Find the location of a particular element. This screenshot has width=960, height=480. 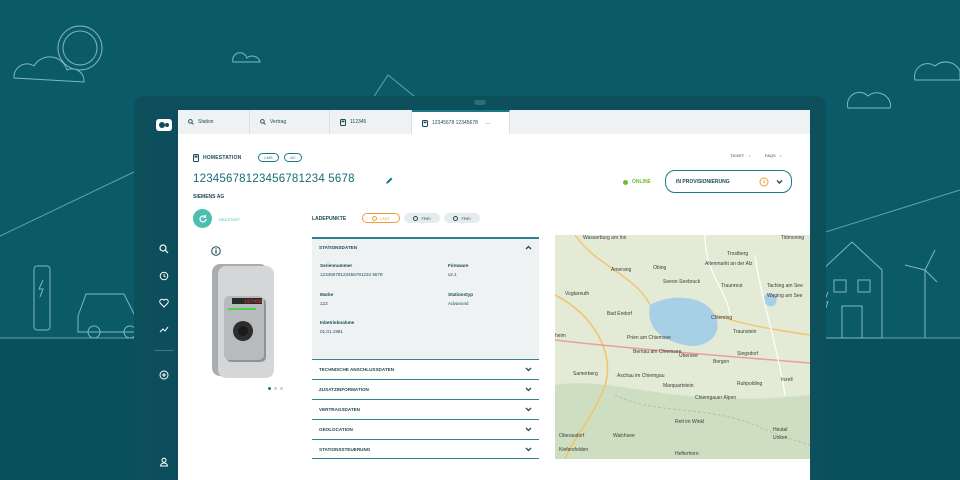

field-value: v2.1 is located at coordinates (452, 274).